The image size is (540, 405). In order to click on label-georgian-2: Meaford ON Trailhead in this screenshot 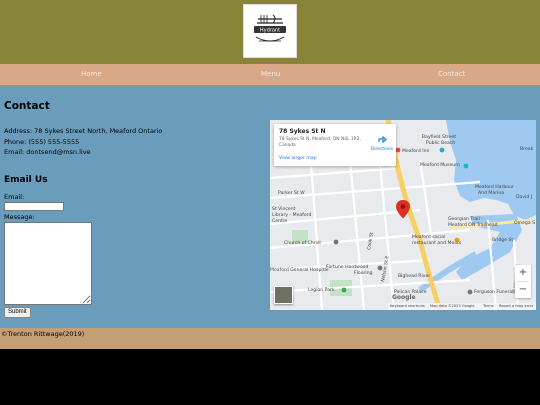, I will do `click(473, 225)`.